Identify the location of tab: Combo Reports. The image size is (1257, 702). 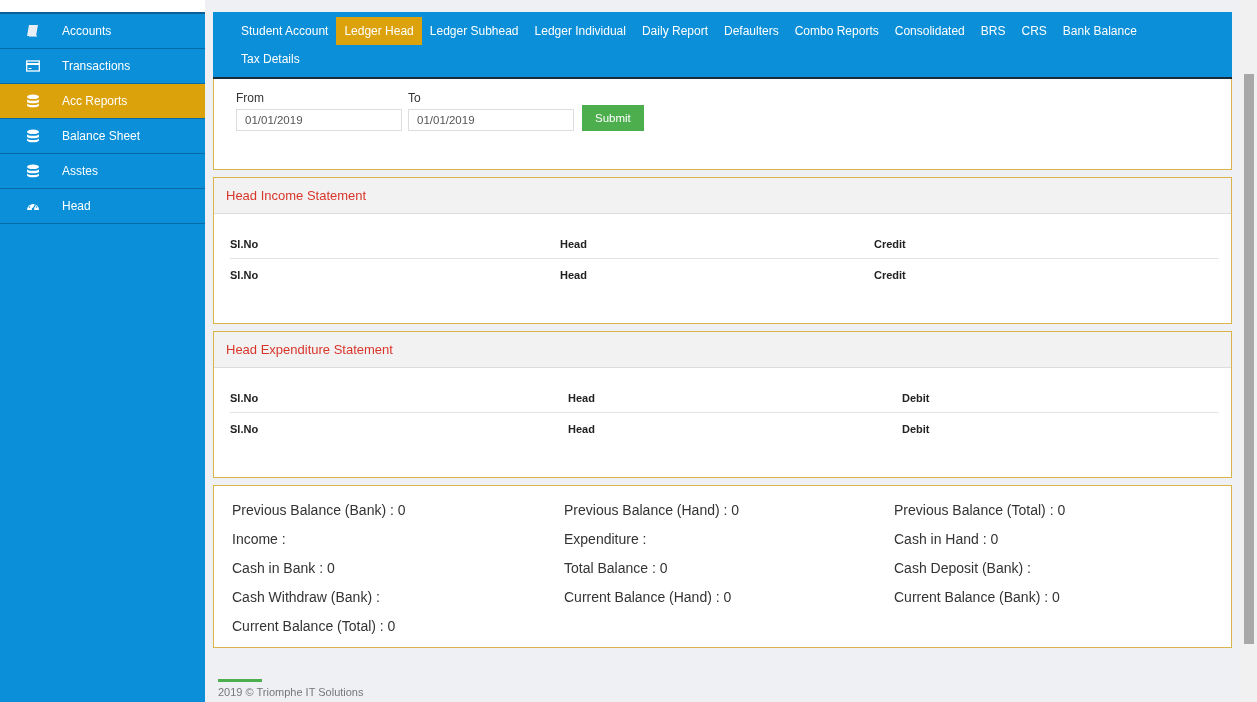
(836, 31).